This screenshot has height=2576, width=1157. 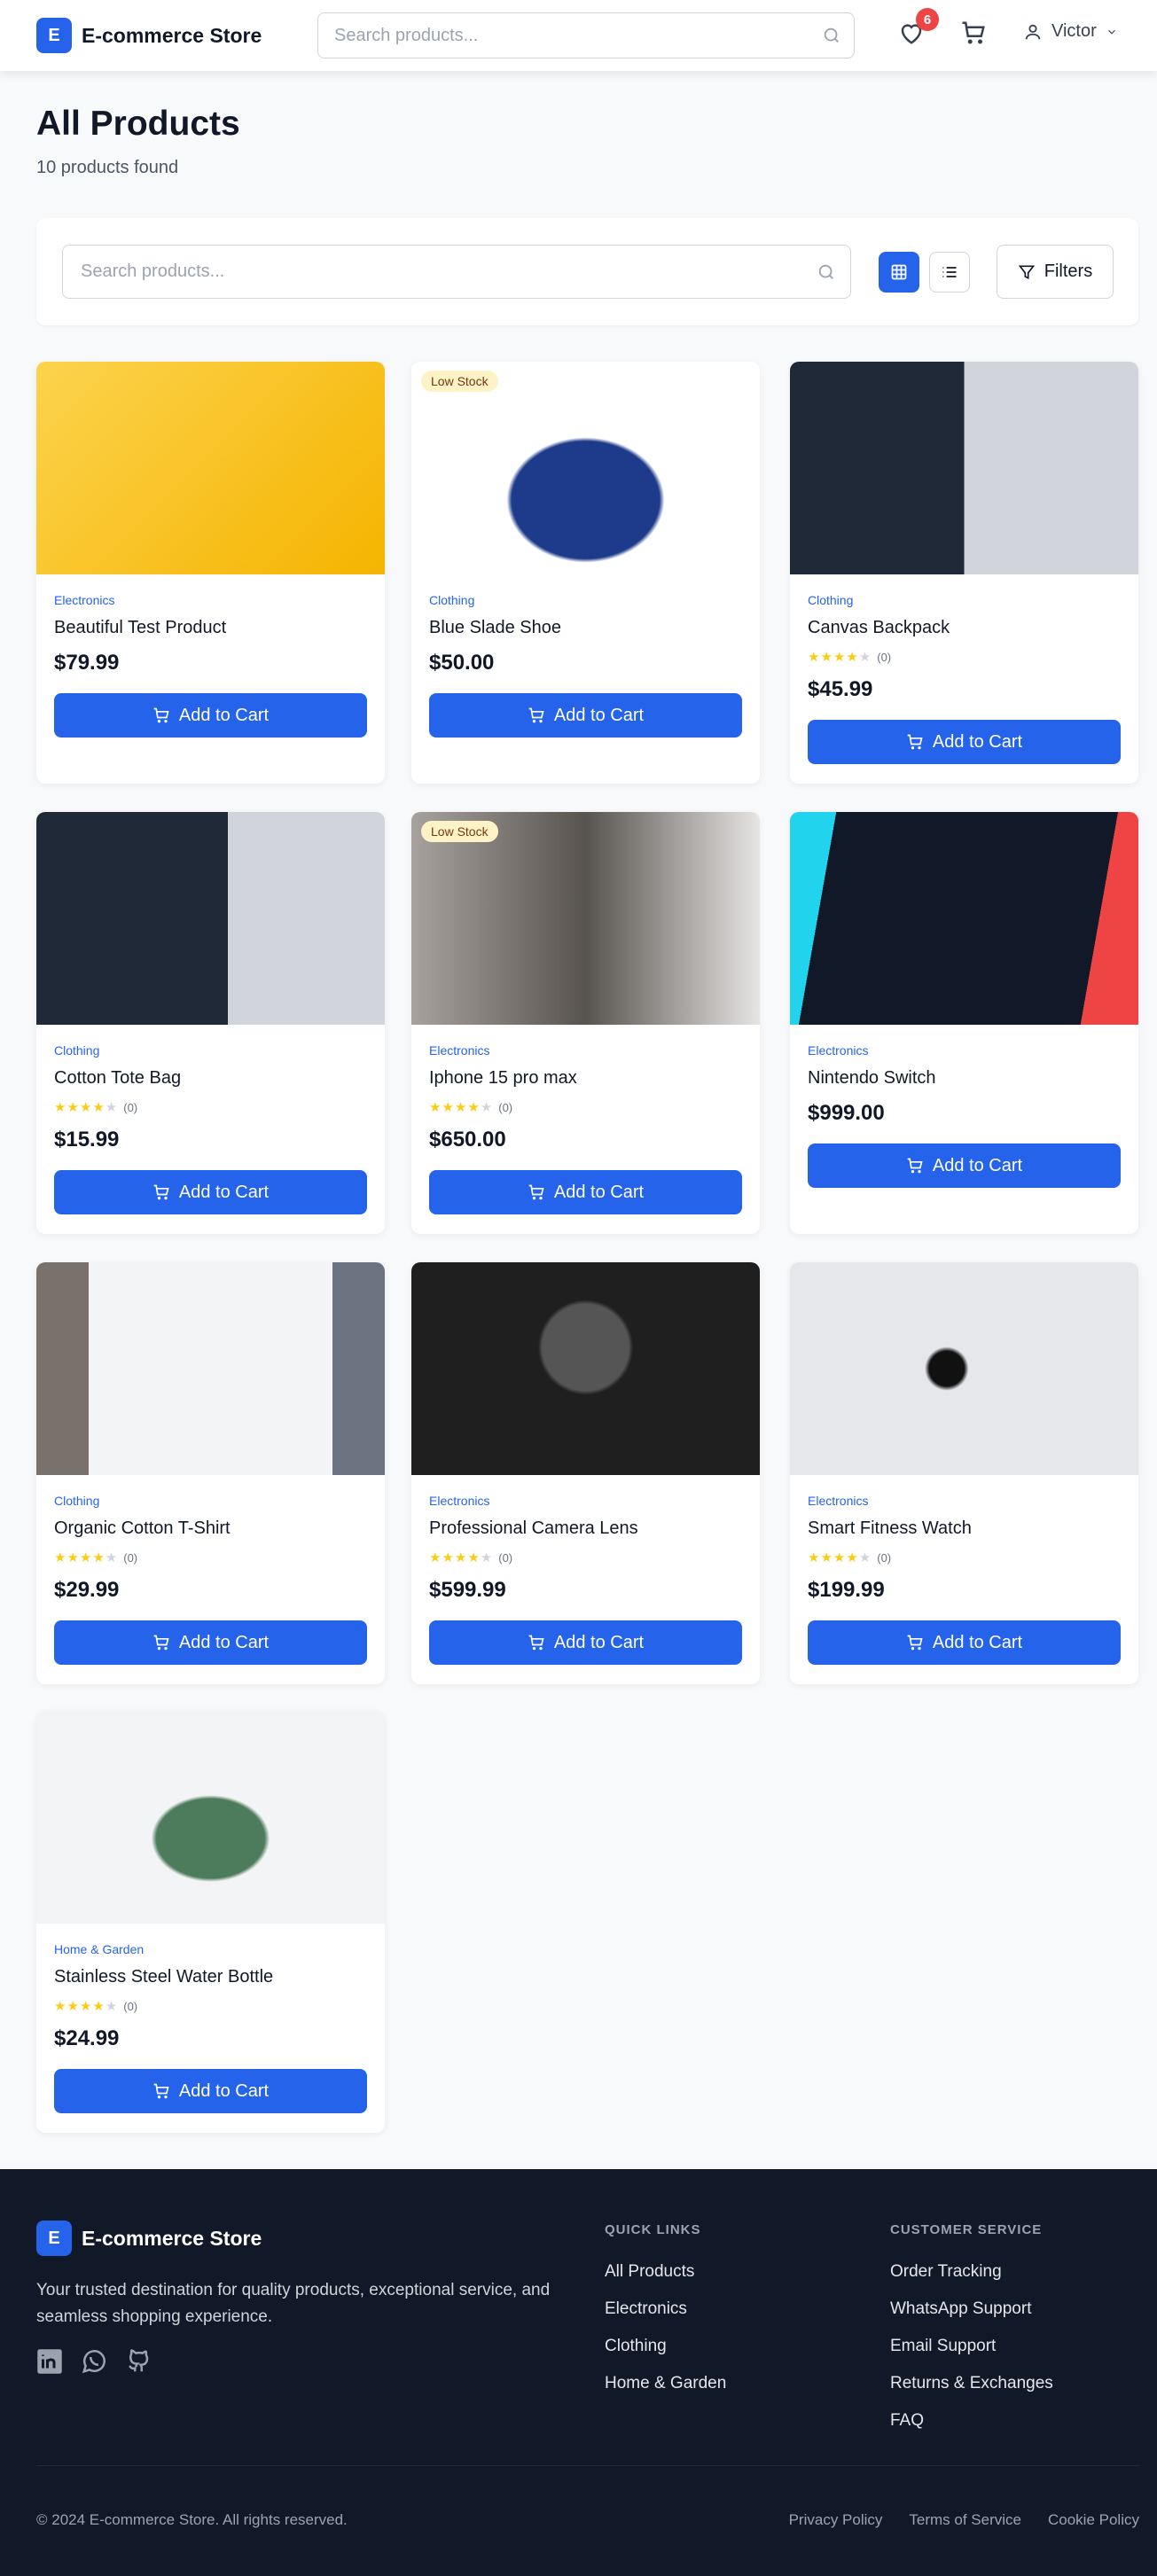 What do you see at coordinates (585, 628) in the screenshot?
I see `product-name: Blue Slade Shoe` at bounding box center [585, 628].